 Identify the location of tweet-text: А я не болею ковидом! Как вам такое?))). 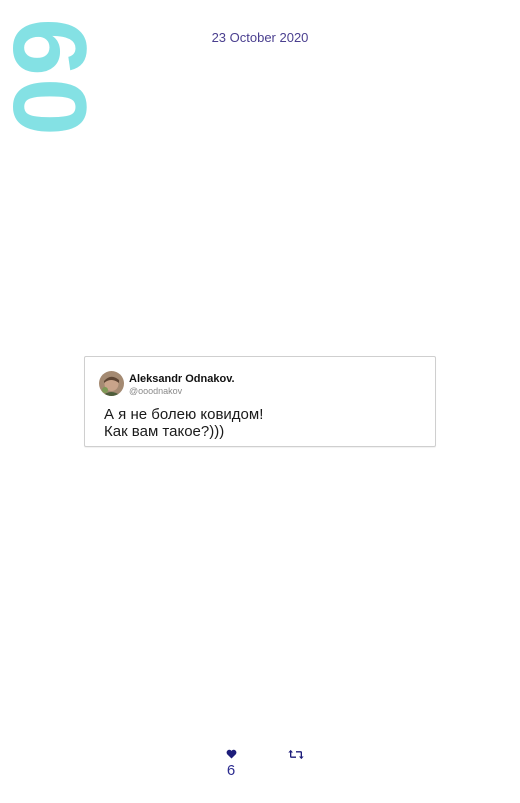
(183, 423).